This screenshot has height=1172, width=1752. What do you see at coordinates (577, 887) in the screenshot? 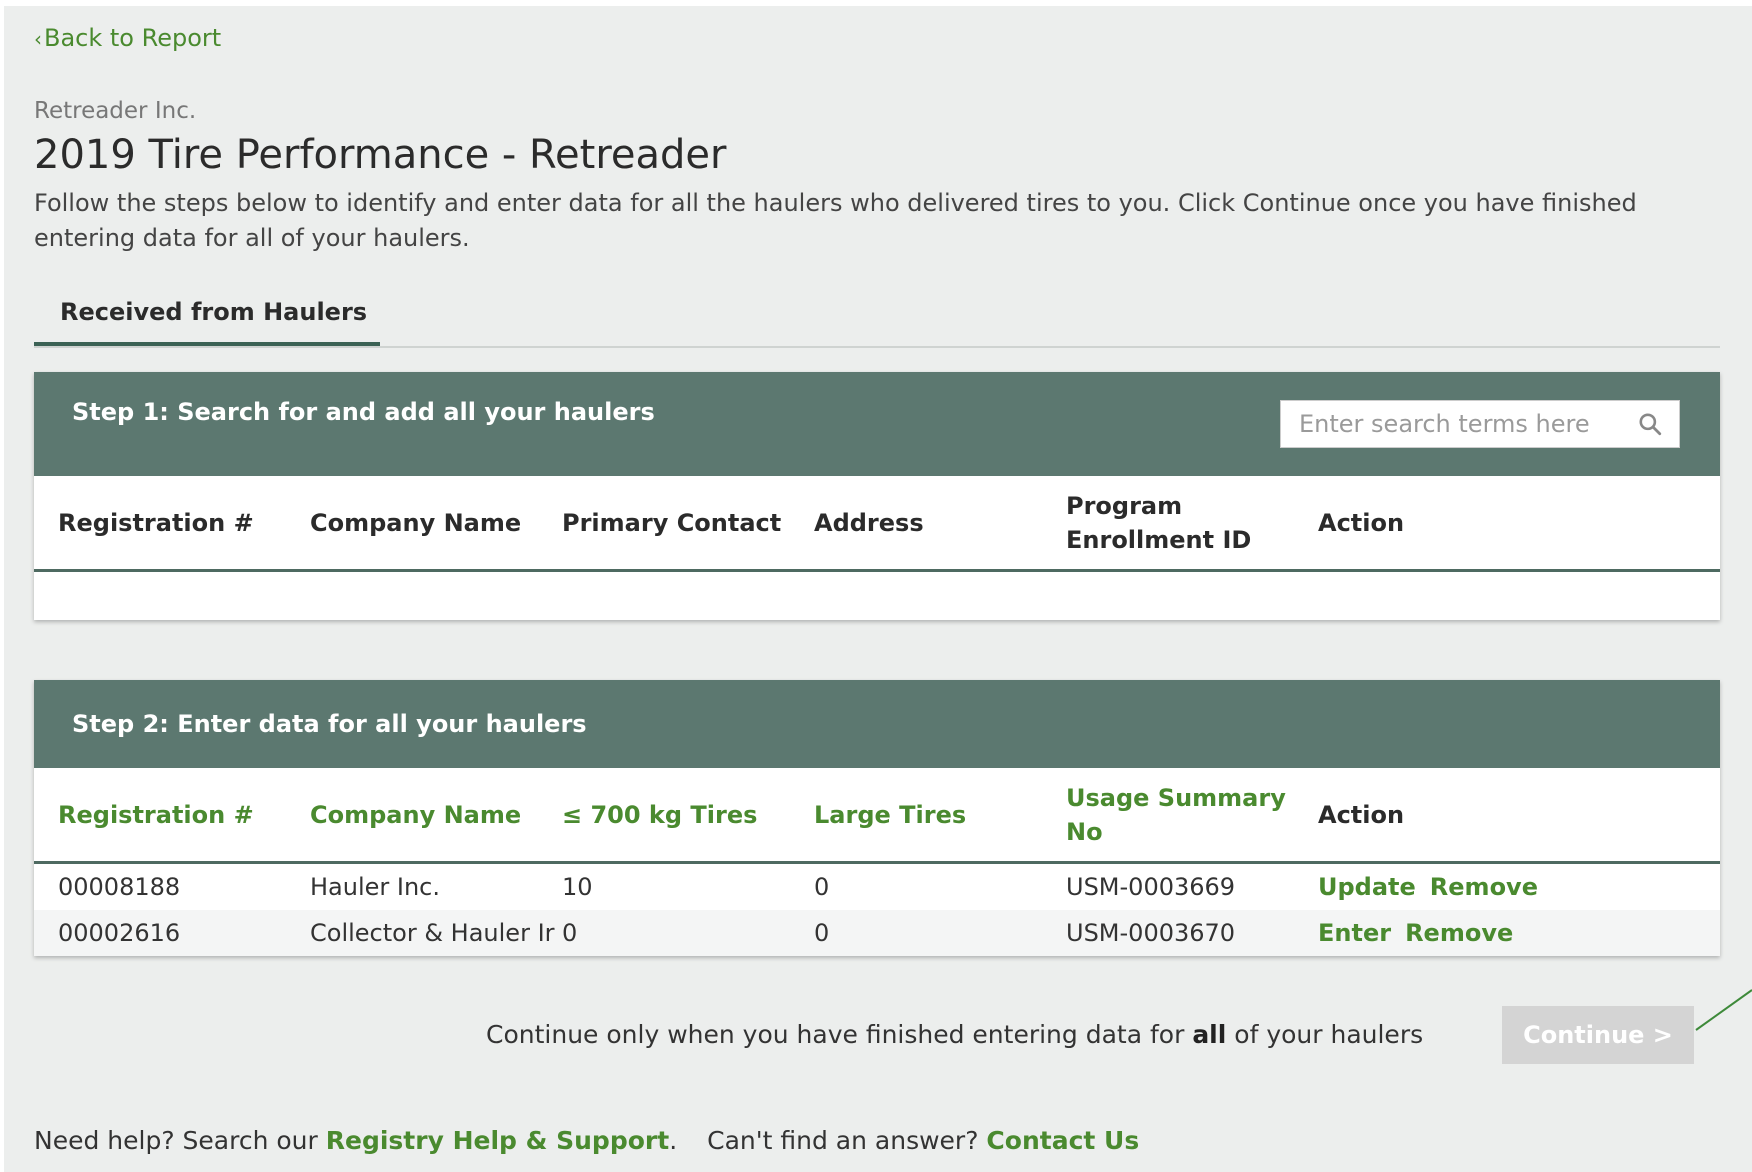
I see `cell-small-tires: 10` at bounding box center [577, 887].